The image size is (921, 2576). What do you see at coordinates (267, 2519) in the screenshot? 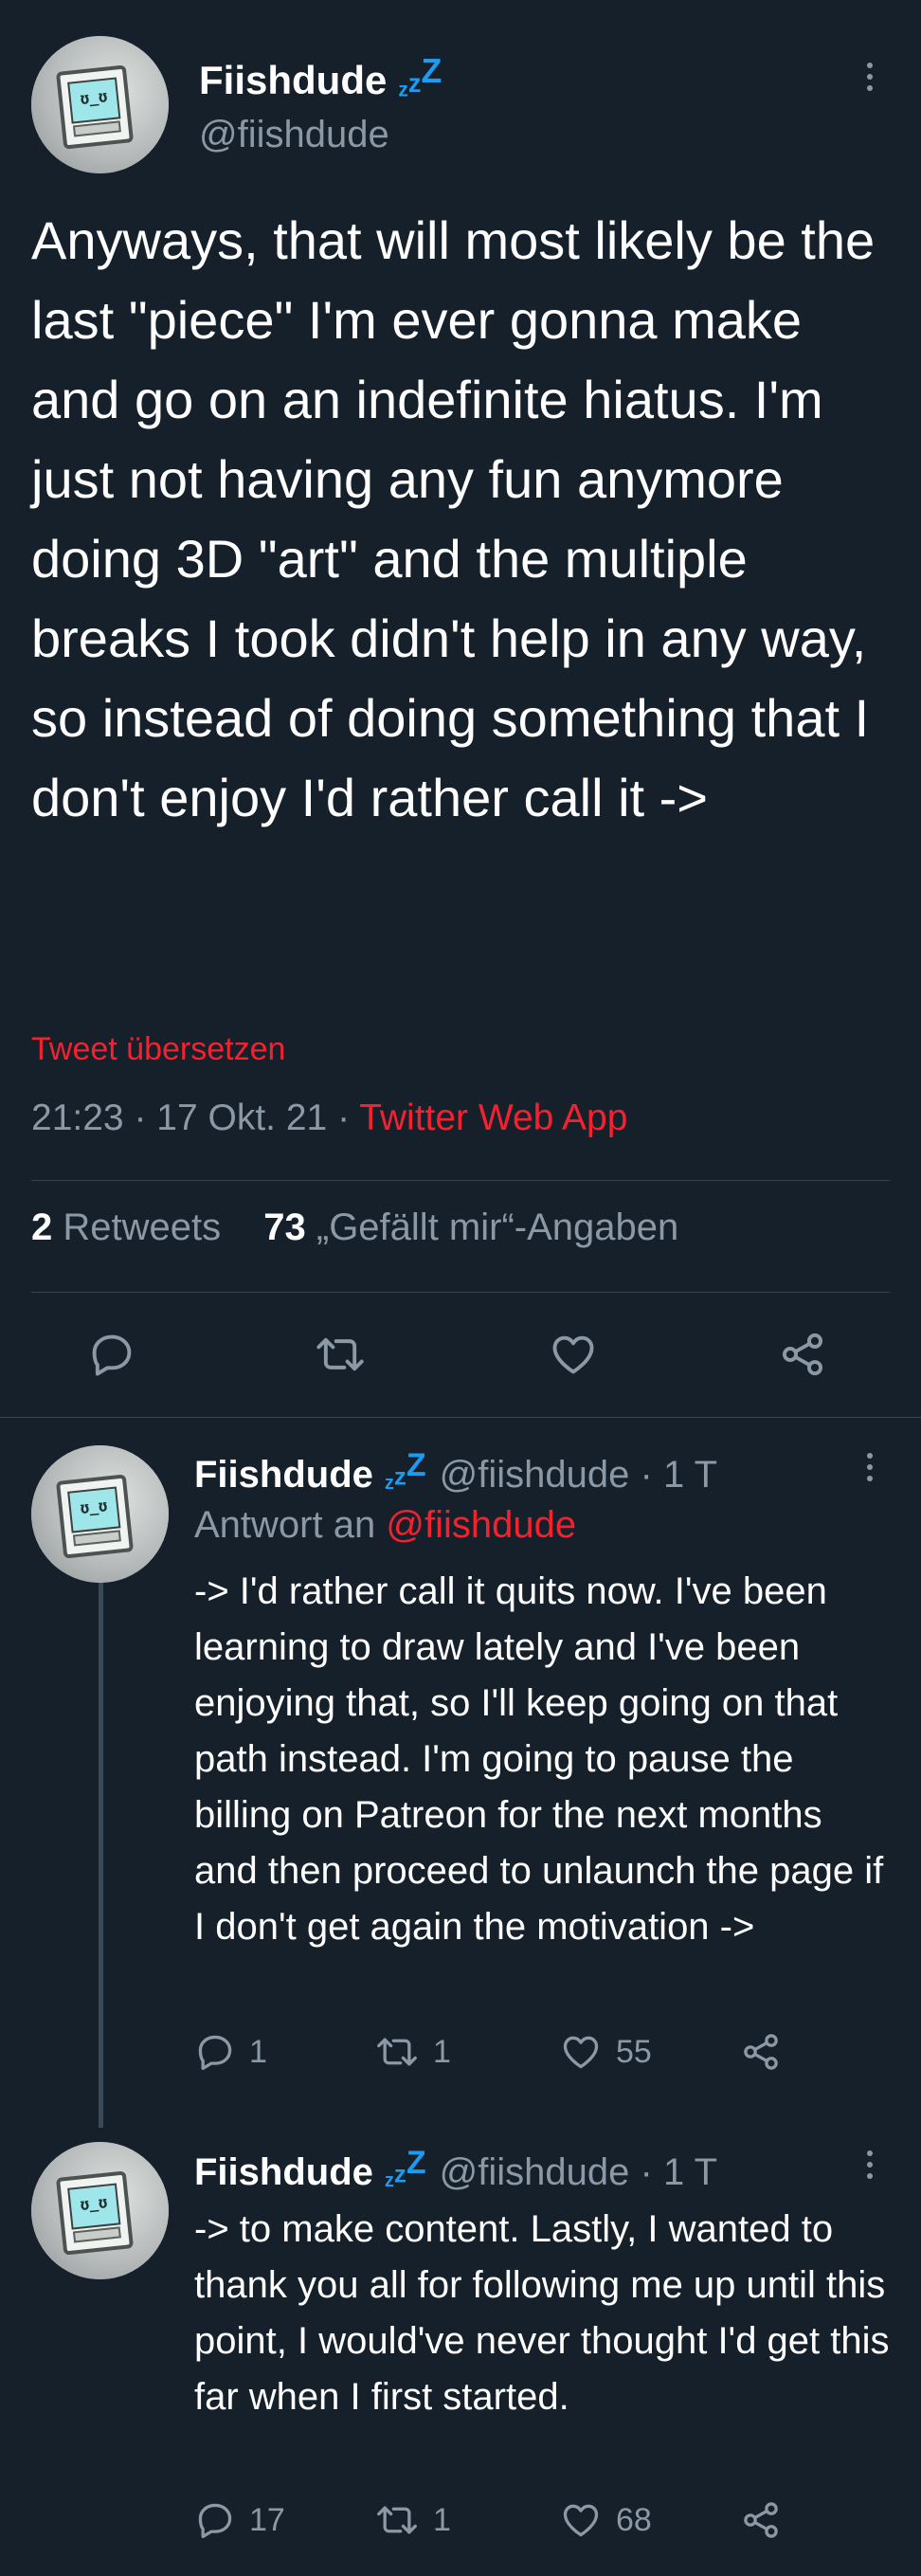
I see `reply-count: 17` at bounding box center [267, 2519].